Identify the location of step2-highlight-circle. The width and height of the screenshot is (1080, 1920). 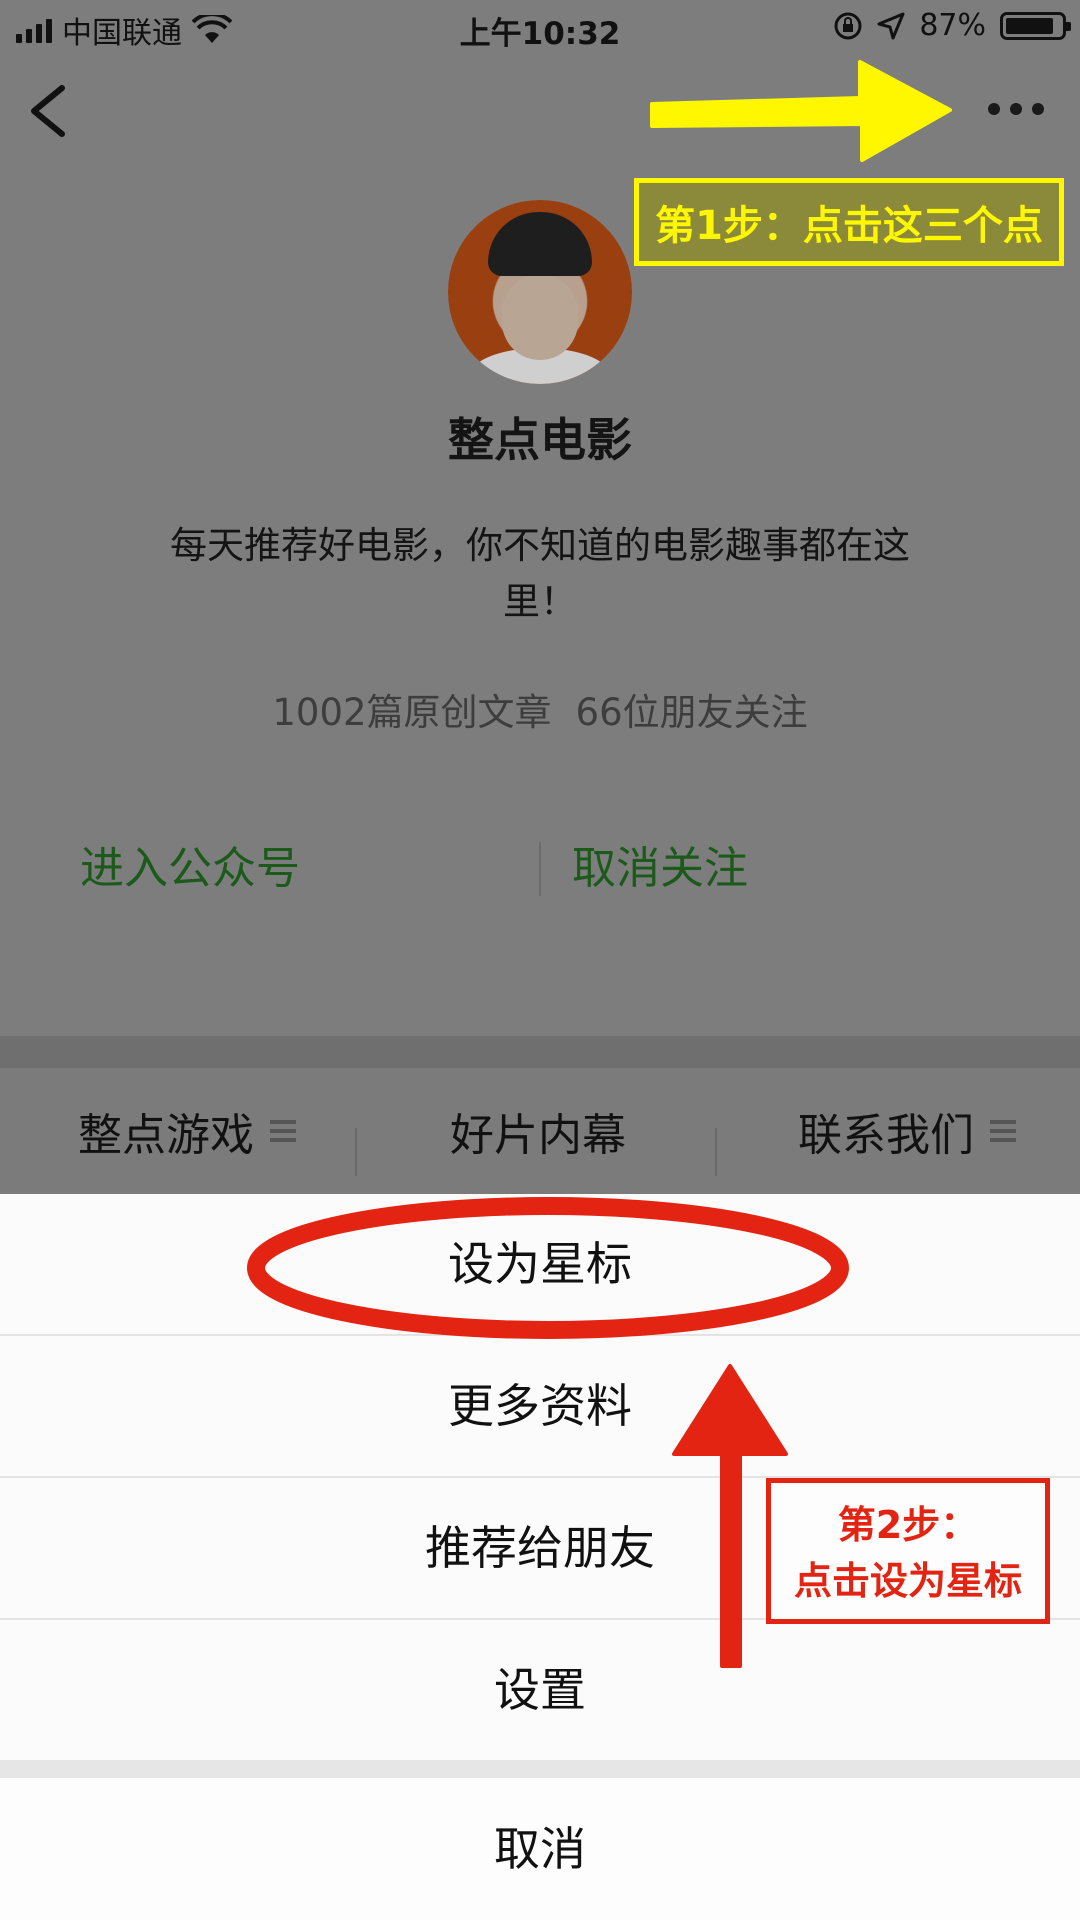
(548, 1268).